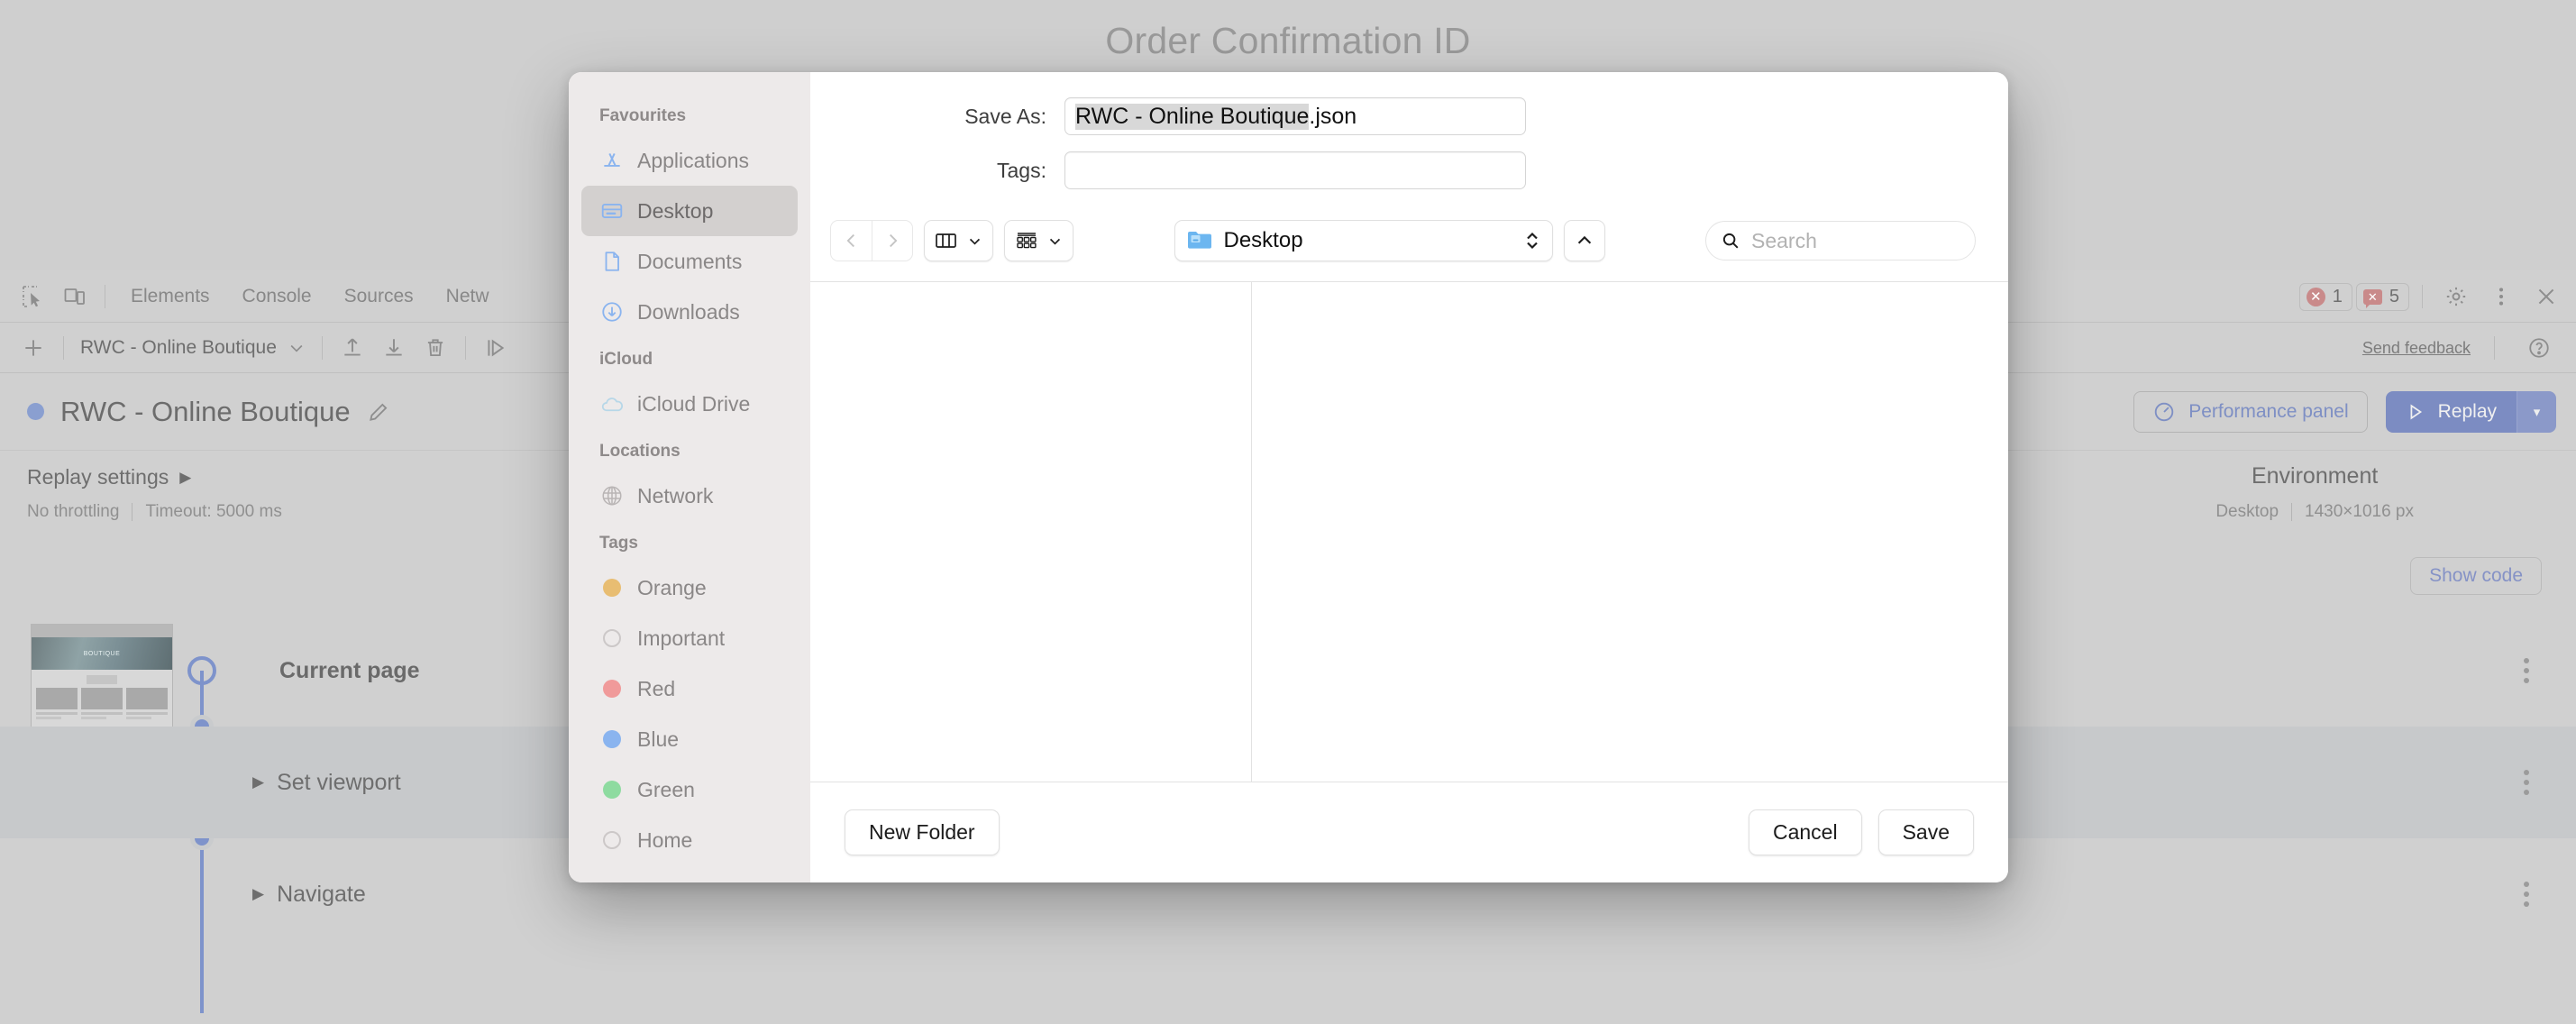 Image resolution: width=2576 pixels, height=1024 pixels. I want to click on filename-input: RWC - Online Boutique .json, so click(1295, 116).